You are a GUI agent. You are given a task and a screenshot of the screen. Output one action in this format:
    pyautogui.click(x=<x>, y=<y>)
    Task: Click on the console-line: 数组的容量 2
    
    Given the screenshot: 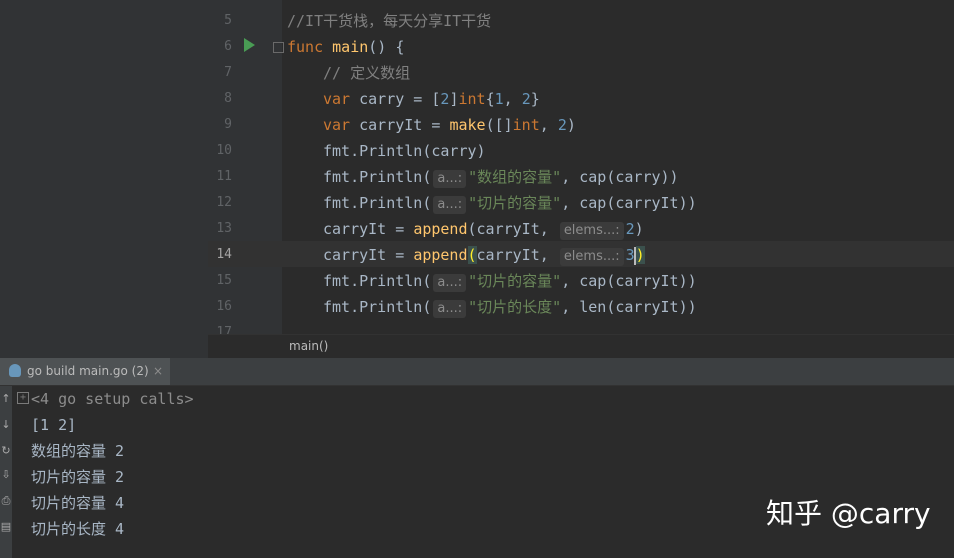 What is the action you would take?
    pyautogui.click(x=78, y=451)
    